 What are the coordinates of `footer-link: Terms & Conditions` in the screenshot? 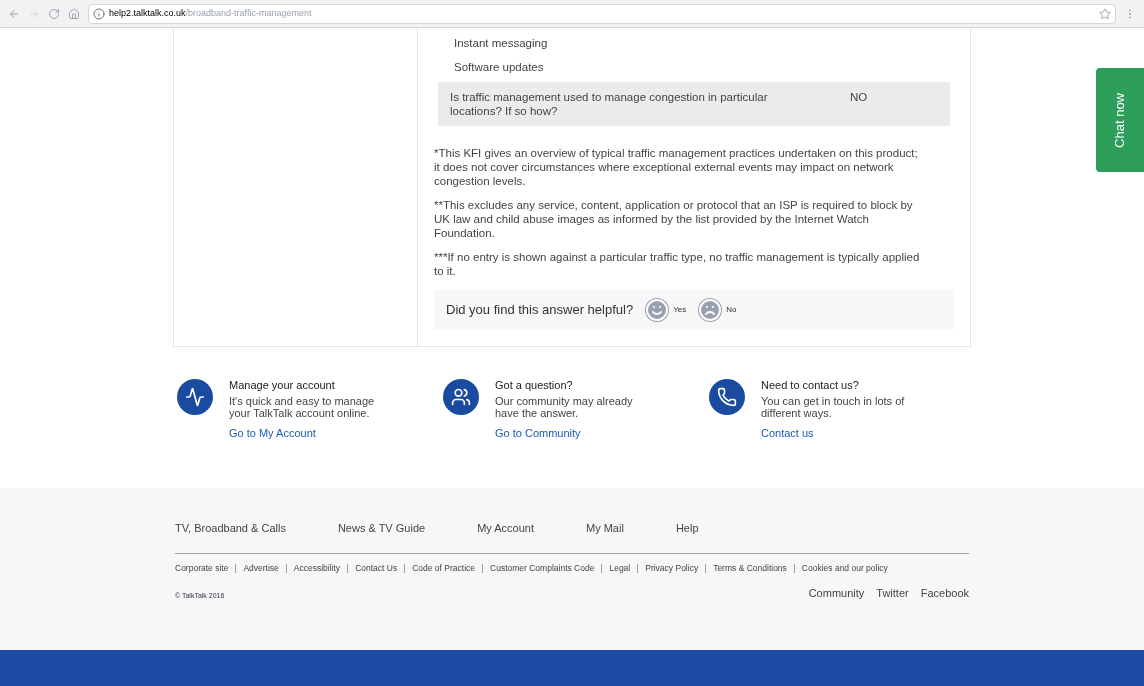 It's located at (750, 568).